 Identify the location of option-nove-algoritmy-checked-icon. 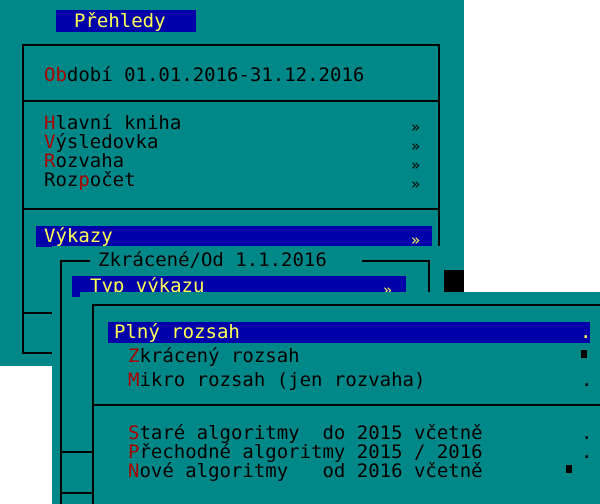
(569, 469).